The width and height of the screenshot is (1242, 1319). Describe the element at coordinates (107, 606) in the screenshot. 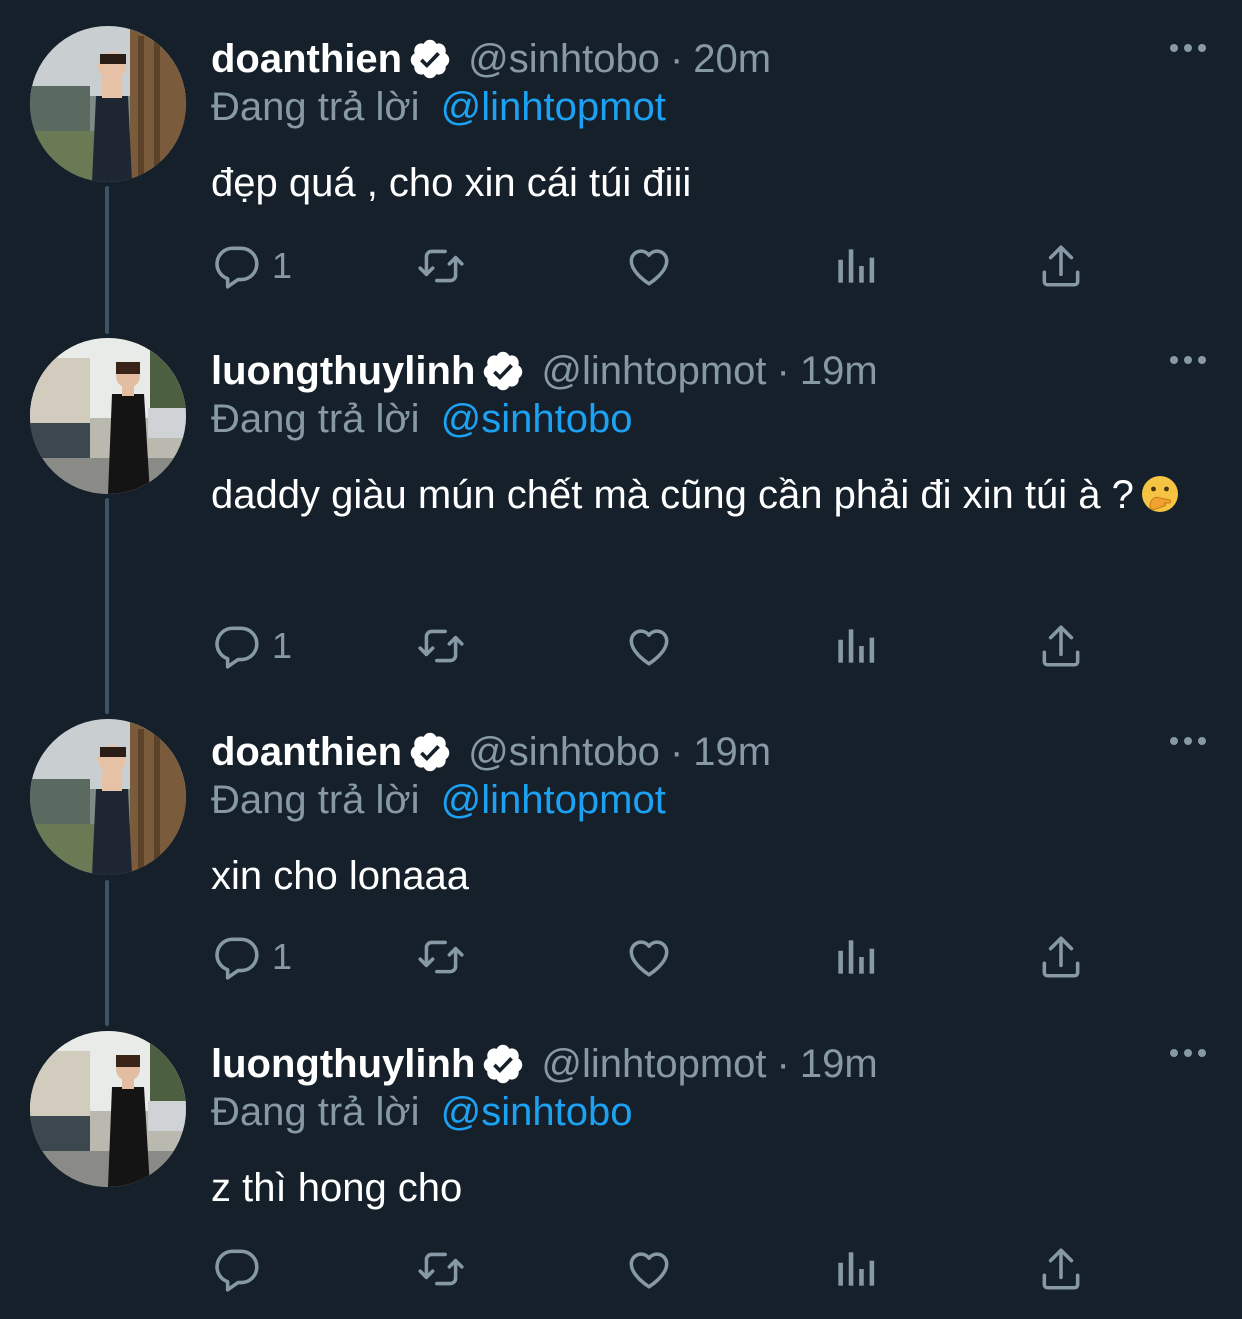

I see `thread-line` at that location.